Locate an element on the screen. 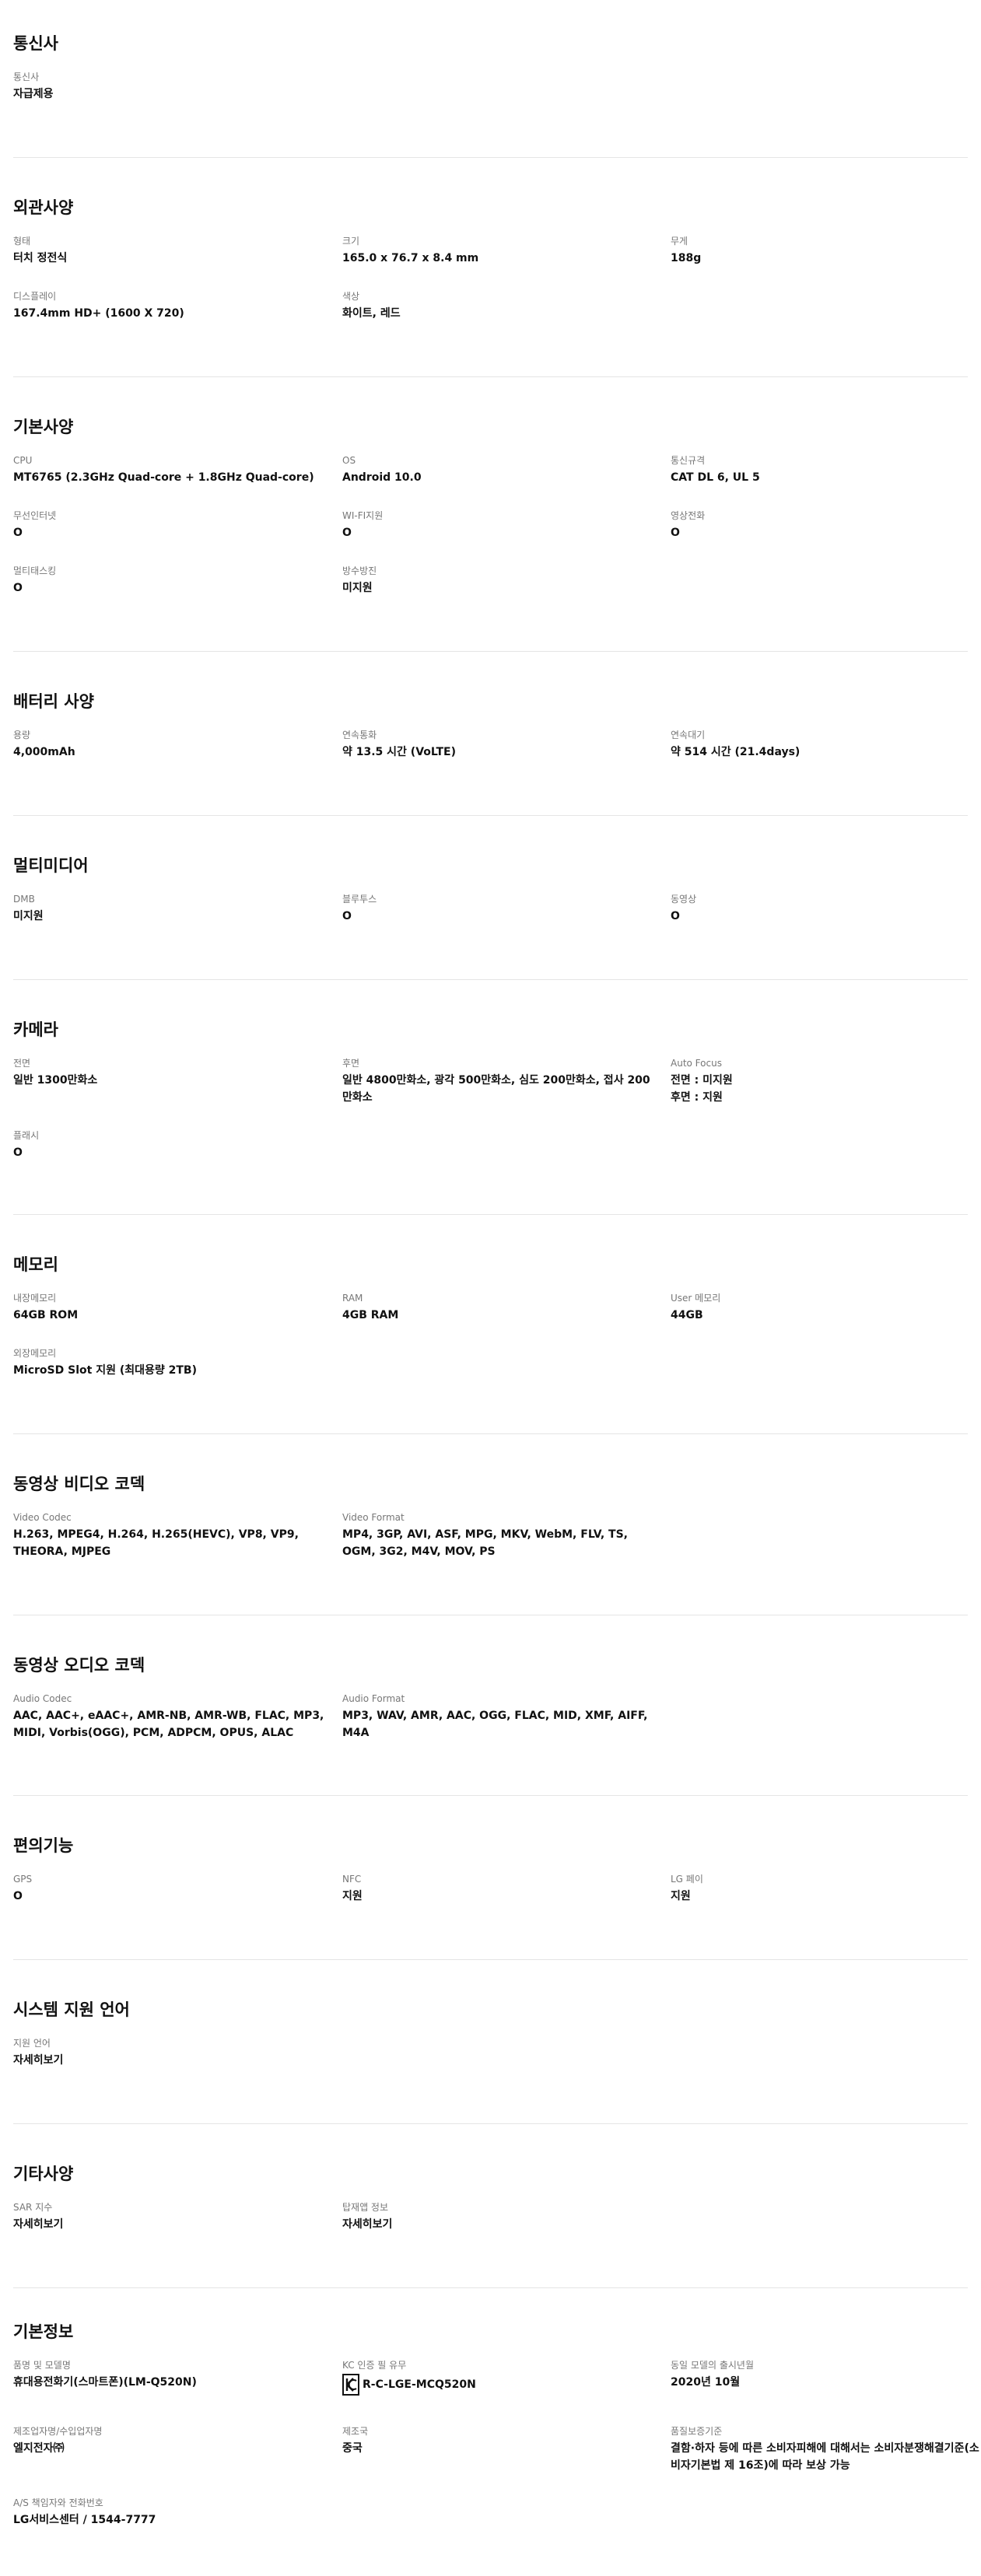 This screenshot has width=981, height=2576. spec-item: 전면 일반 1300만화소 is located at coordinates (168, 1073).